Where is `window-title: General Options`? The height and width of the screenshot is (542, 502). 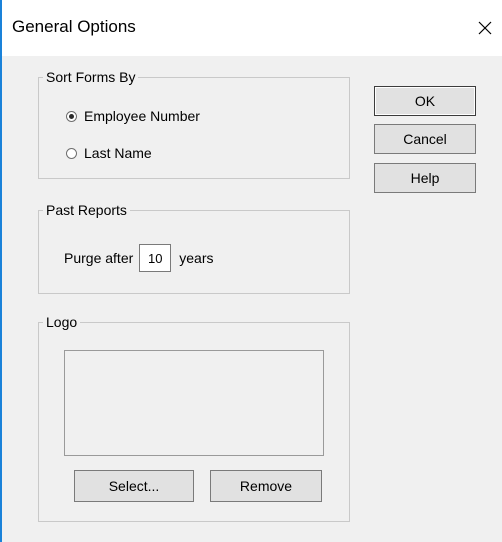 window-title: General Options is located at coordinates (74, 26).